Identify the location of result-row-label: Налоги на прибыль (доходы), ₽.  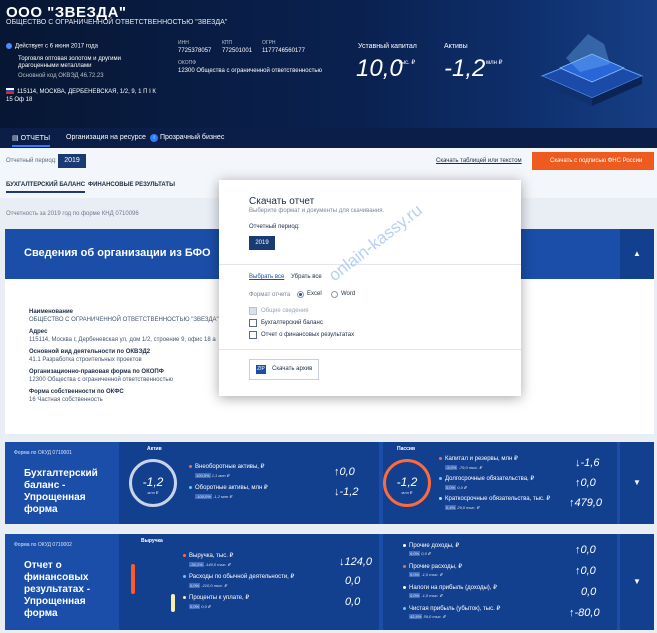
(450, 587).